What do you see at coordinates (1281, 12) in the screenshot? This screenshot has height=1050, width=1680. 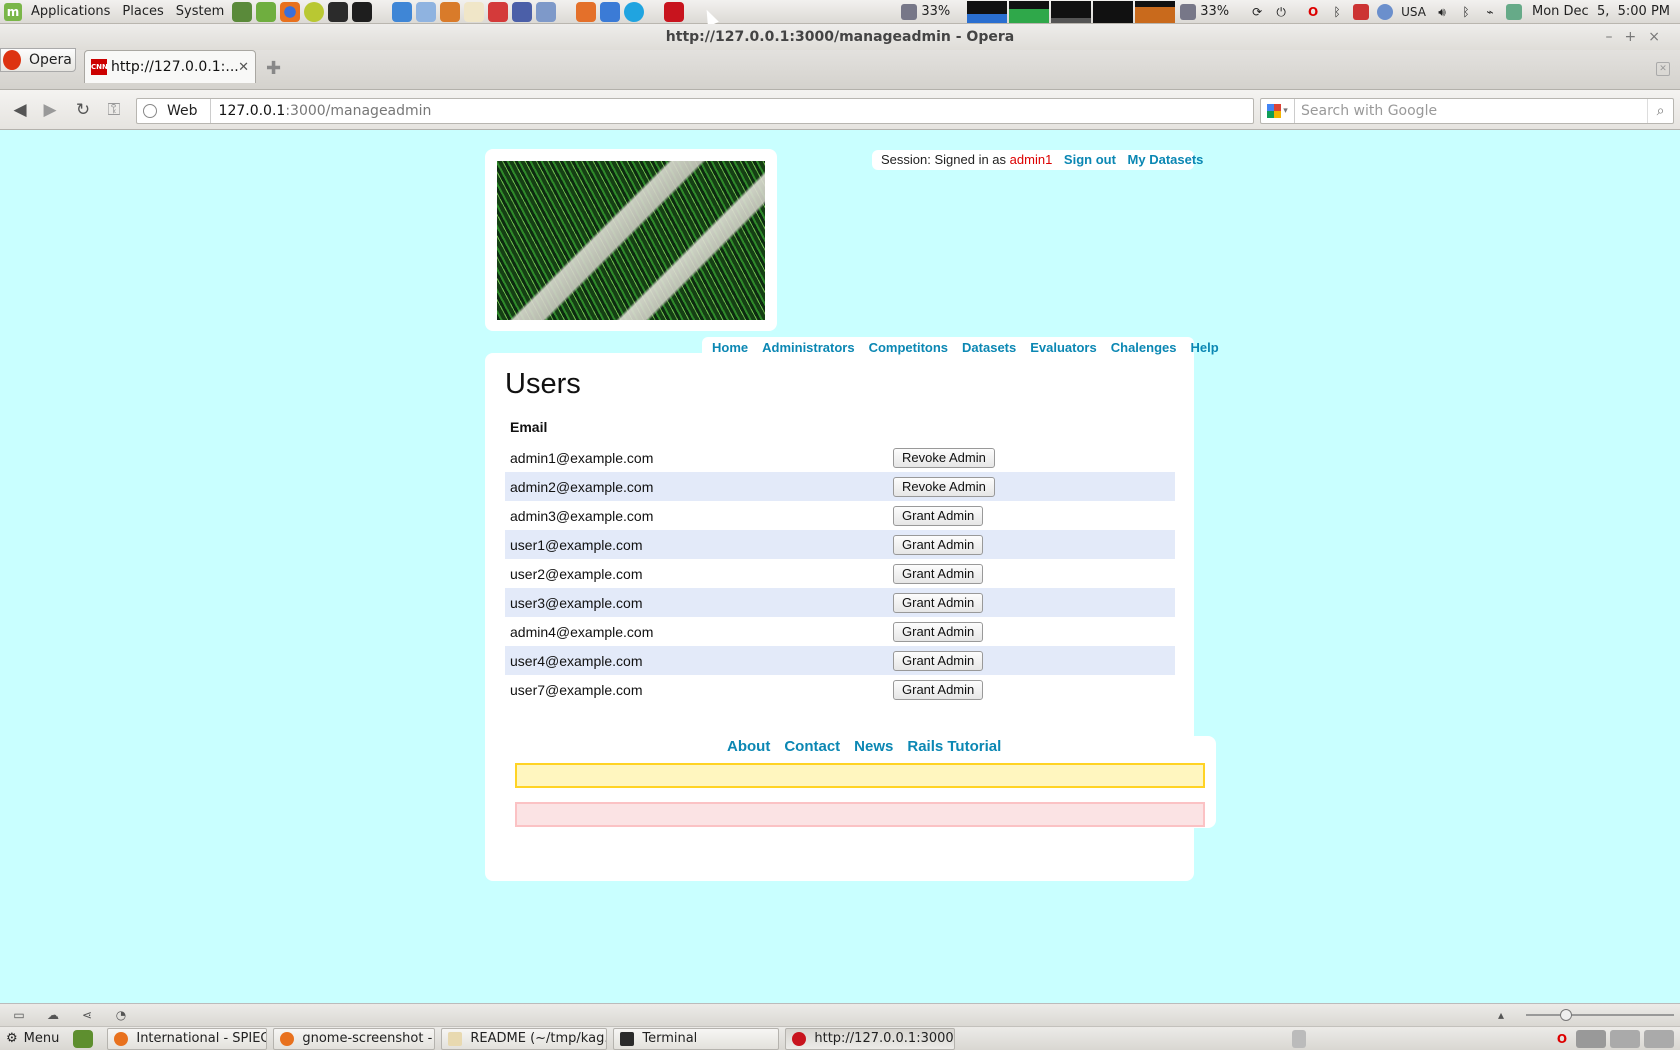 I see `power-icon: ⏻` at bounding box center [1281, 12].